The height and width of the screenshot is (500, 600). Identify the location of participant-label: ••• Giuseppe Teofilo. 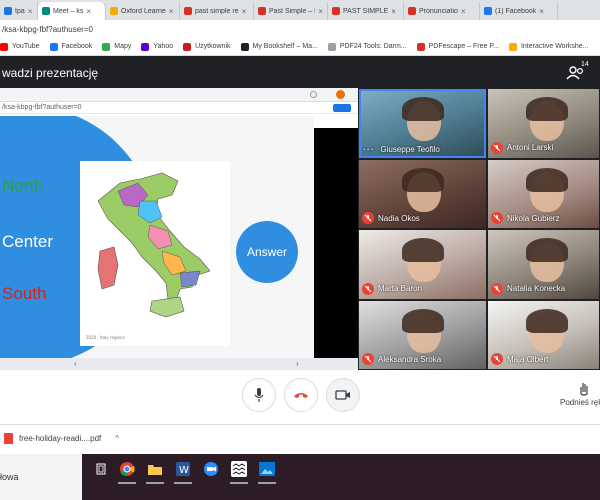
(399, 149).